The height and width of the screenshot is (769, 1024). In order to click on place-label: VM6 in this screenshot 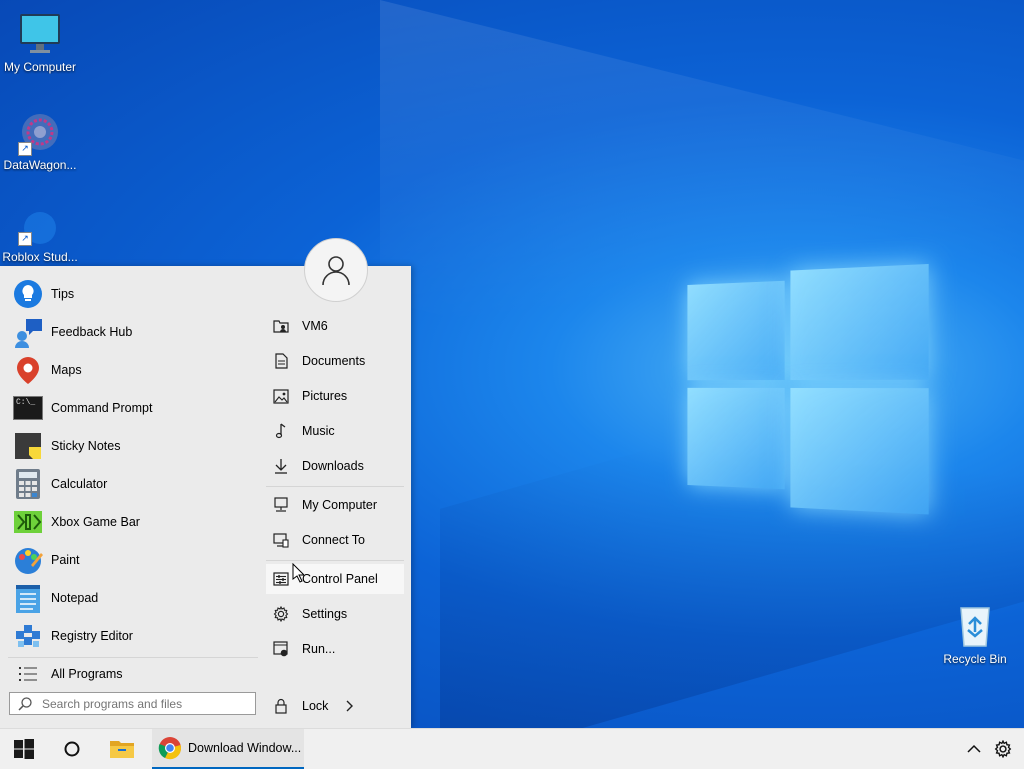, I will do `click(315, 326)`.